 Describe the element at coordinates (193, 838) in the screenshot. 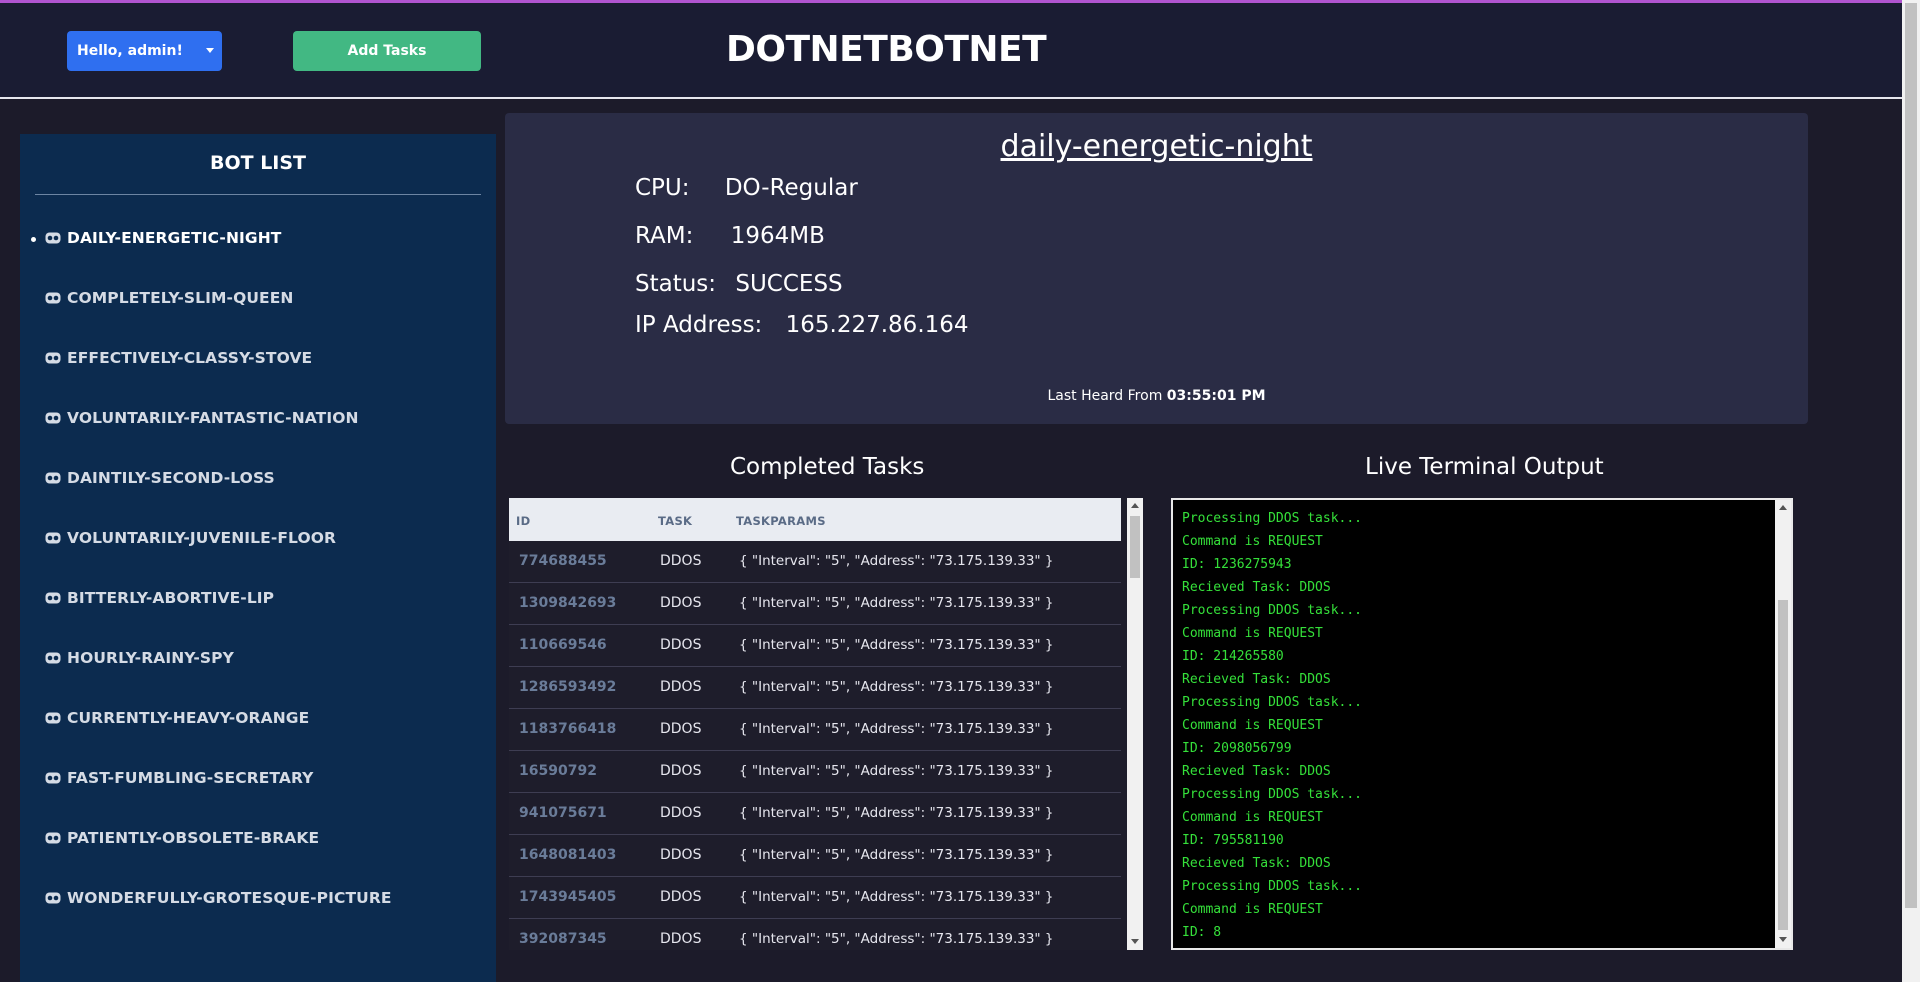

I see `bot-list-item-label: PATIENTLY-OBSOLETE-BRAKE` at that location.